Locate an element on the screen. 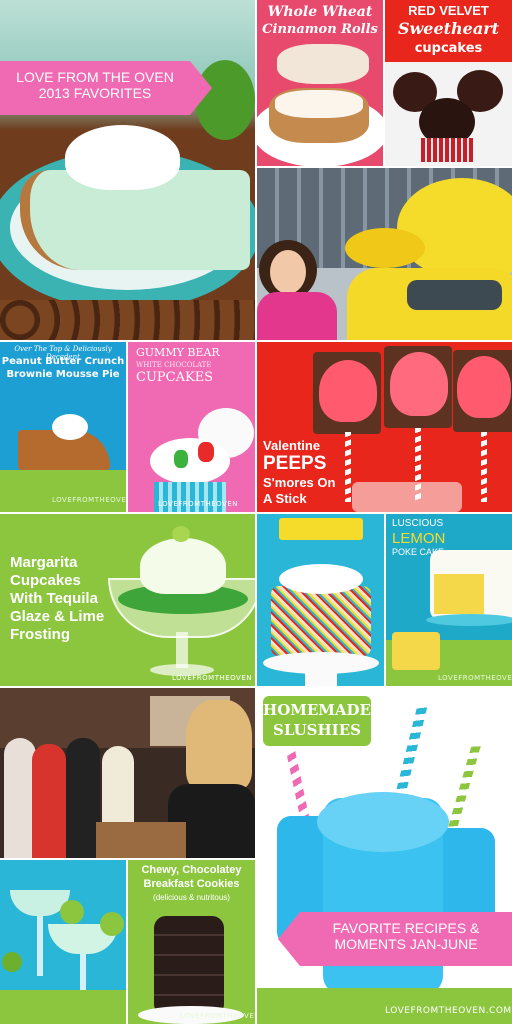 The width and height of the screenshot is (512, 1024). cake-slice is located at coordinates (416, 651).